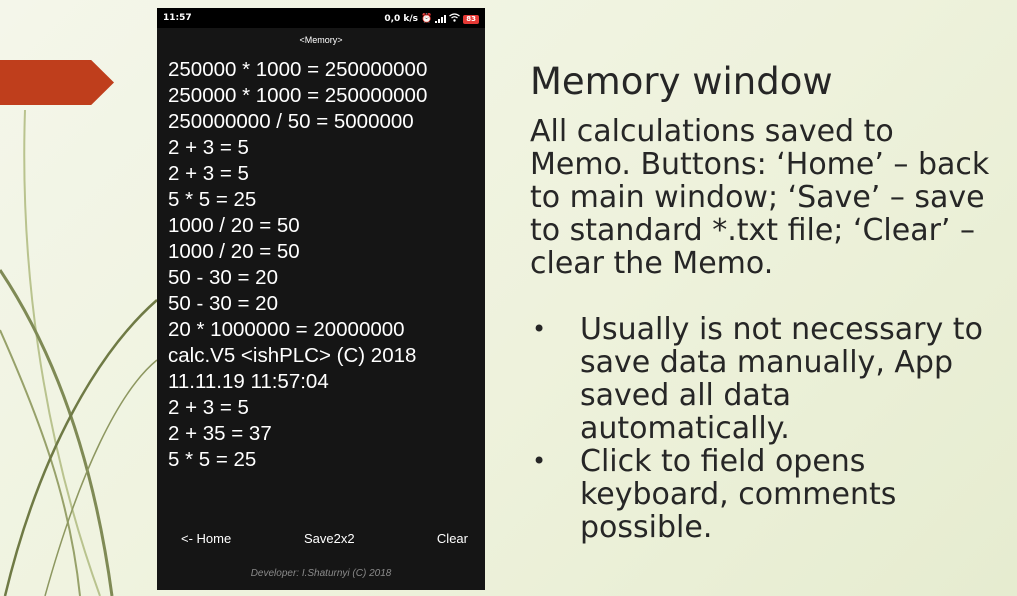  What do you see at coordinates (329, 538) in the screenshot?
I see `save-button: Save2x2` at bounding box center [329, 538].